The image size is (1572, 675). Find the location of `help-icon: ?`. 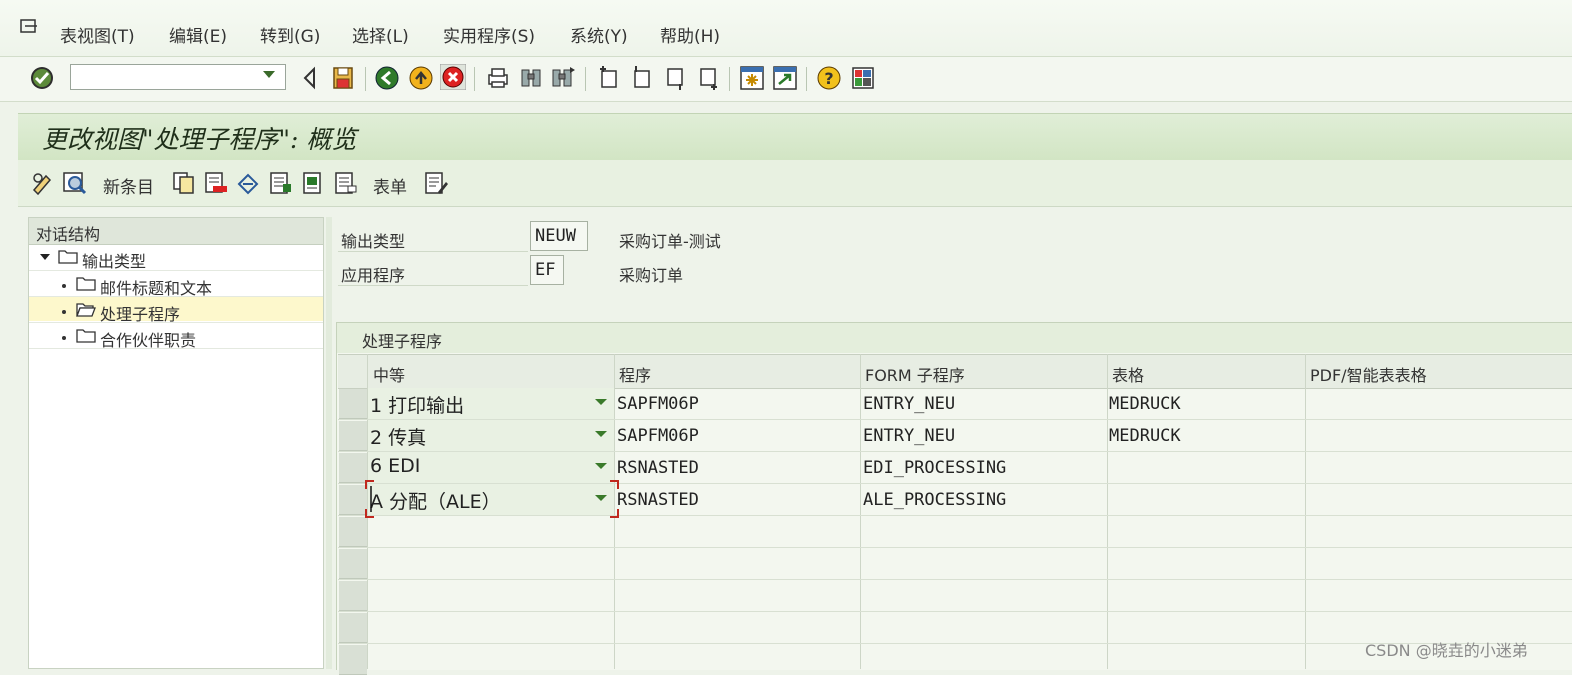

help-icon: ? is located at coordinates (829, 78).